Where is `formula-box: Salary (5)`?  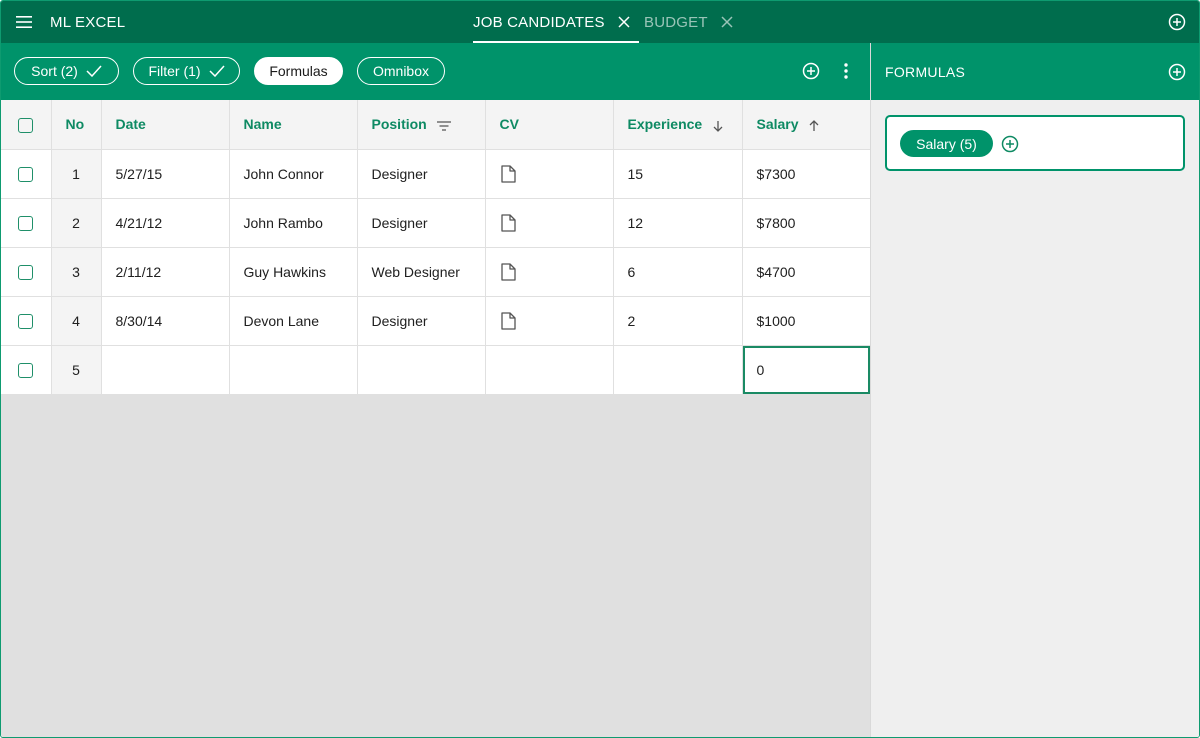 formula-box: Salary (5) is located at coordinates (1035, 143).